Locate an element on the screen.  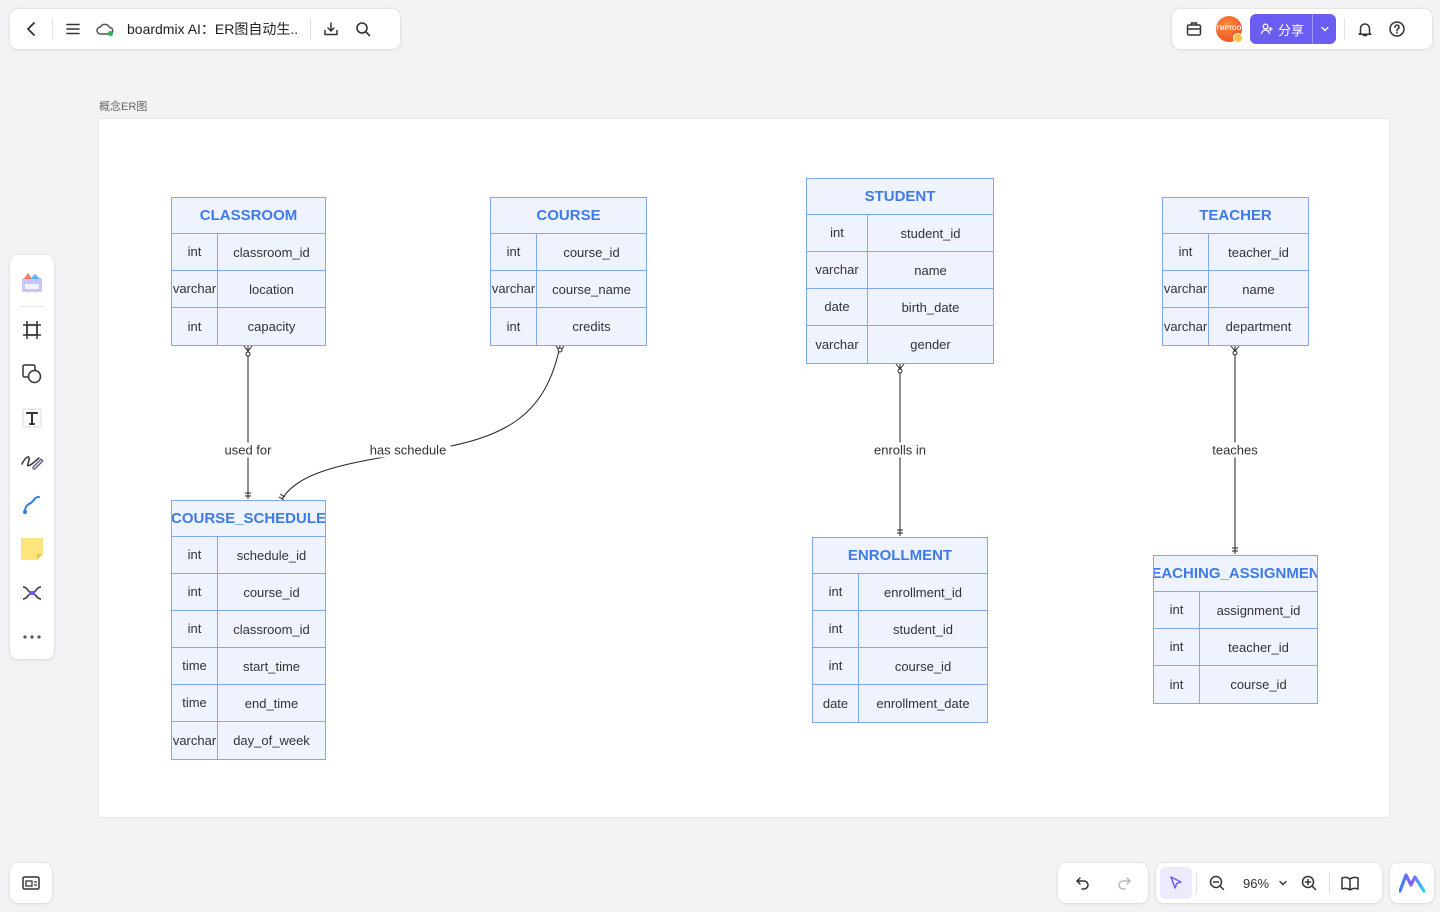
attribute-row: int schedule_id is located at coordinates (248, 555).